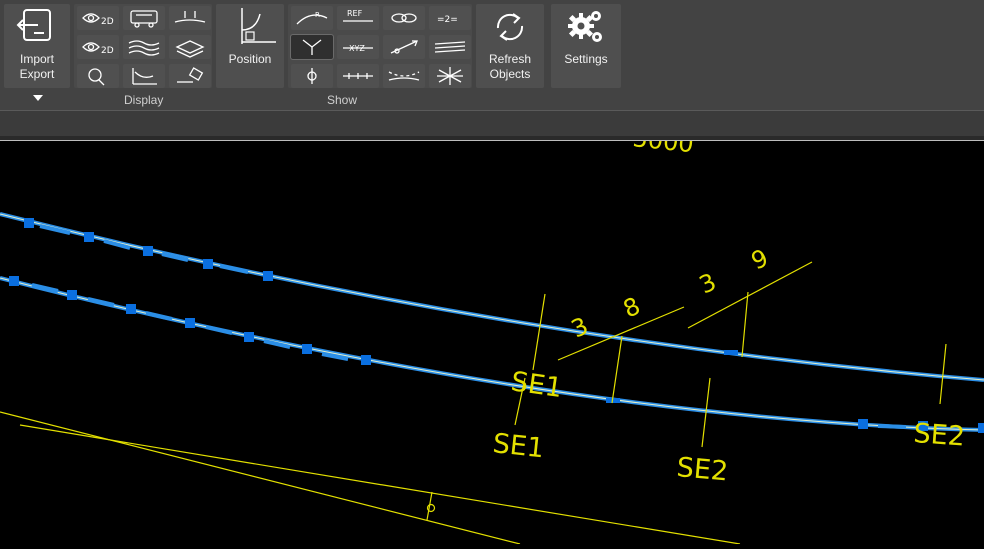  I want to click on layers-button, so click(190, 47).